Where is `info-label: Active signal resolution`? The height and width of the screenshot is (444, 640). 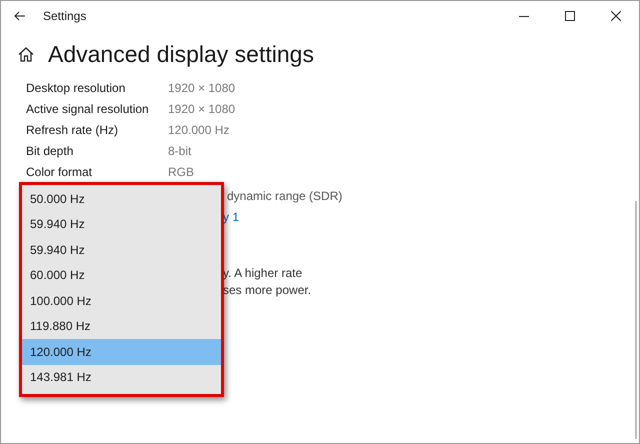
info-label: Active signal resolution is located at coordinates (88, 109).